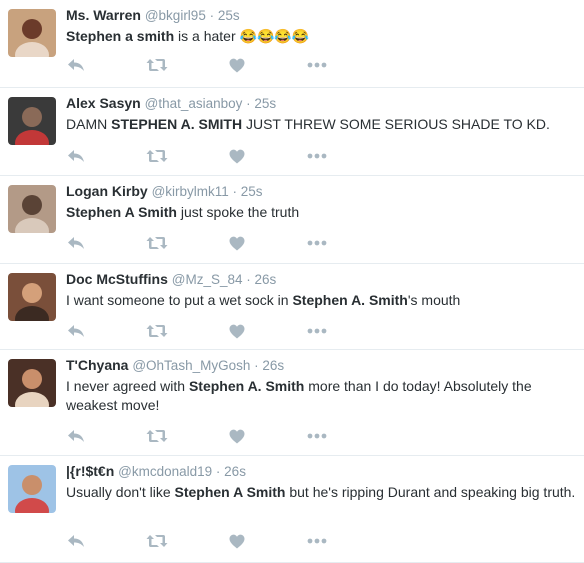 This screenshot has height=563, width=584. What do you see at coordinates (321, 103) in the screenshot?
I see `tweet-header: Alex Sasyn @that_asianboy · 25s` at bounding box center [321, 103].